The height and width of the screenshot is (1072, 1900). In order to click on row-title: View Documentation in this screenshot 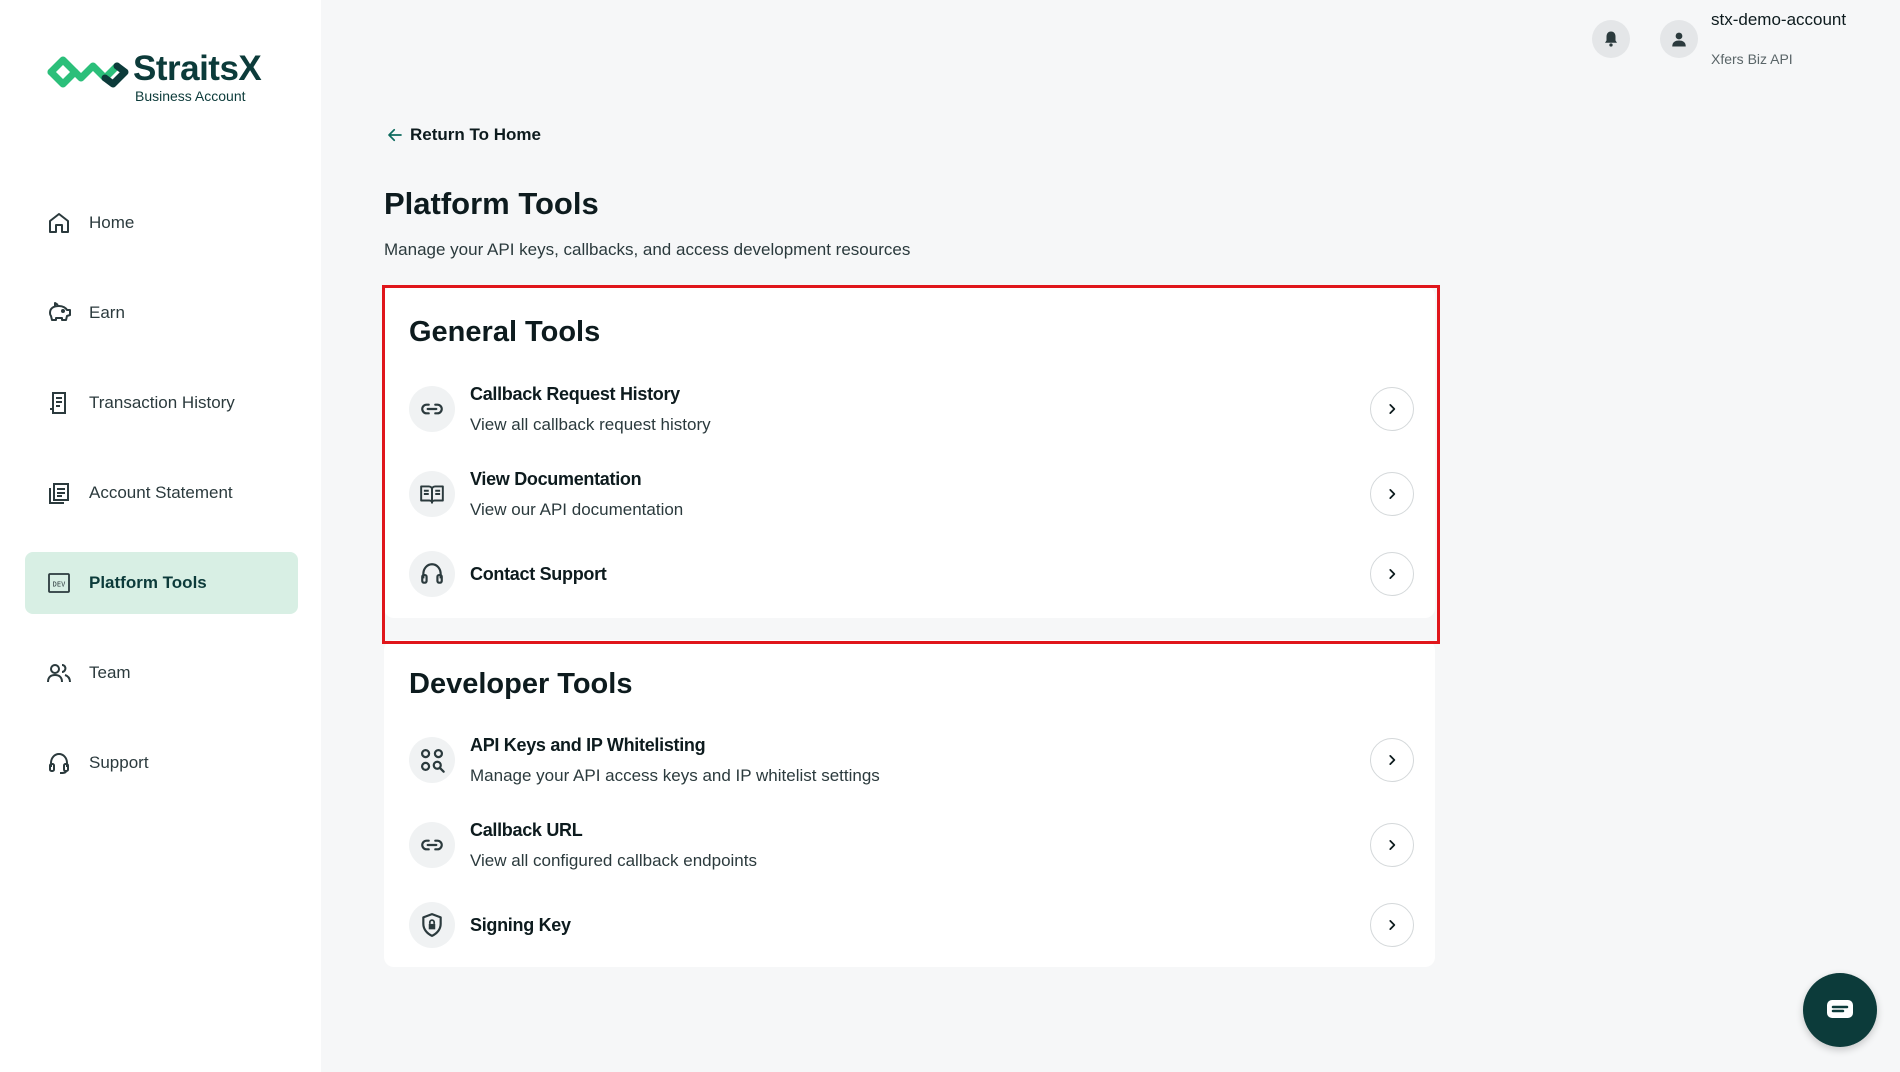, I will do `click(556, 478)`.